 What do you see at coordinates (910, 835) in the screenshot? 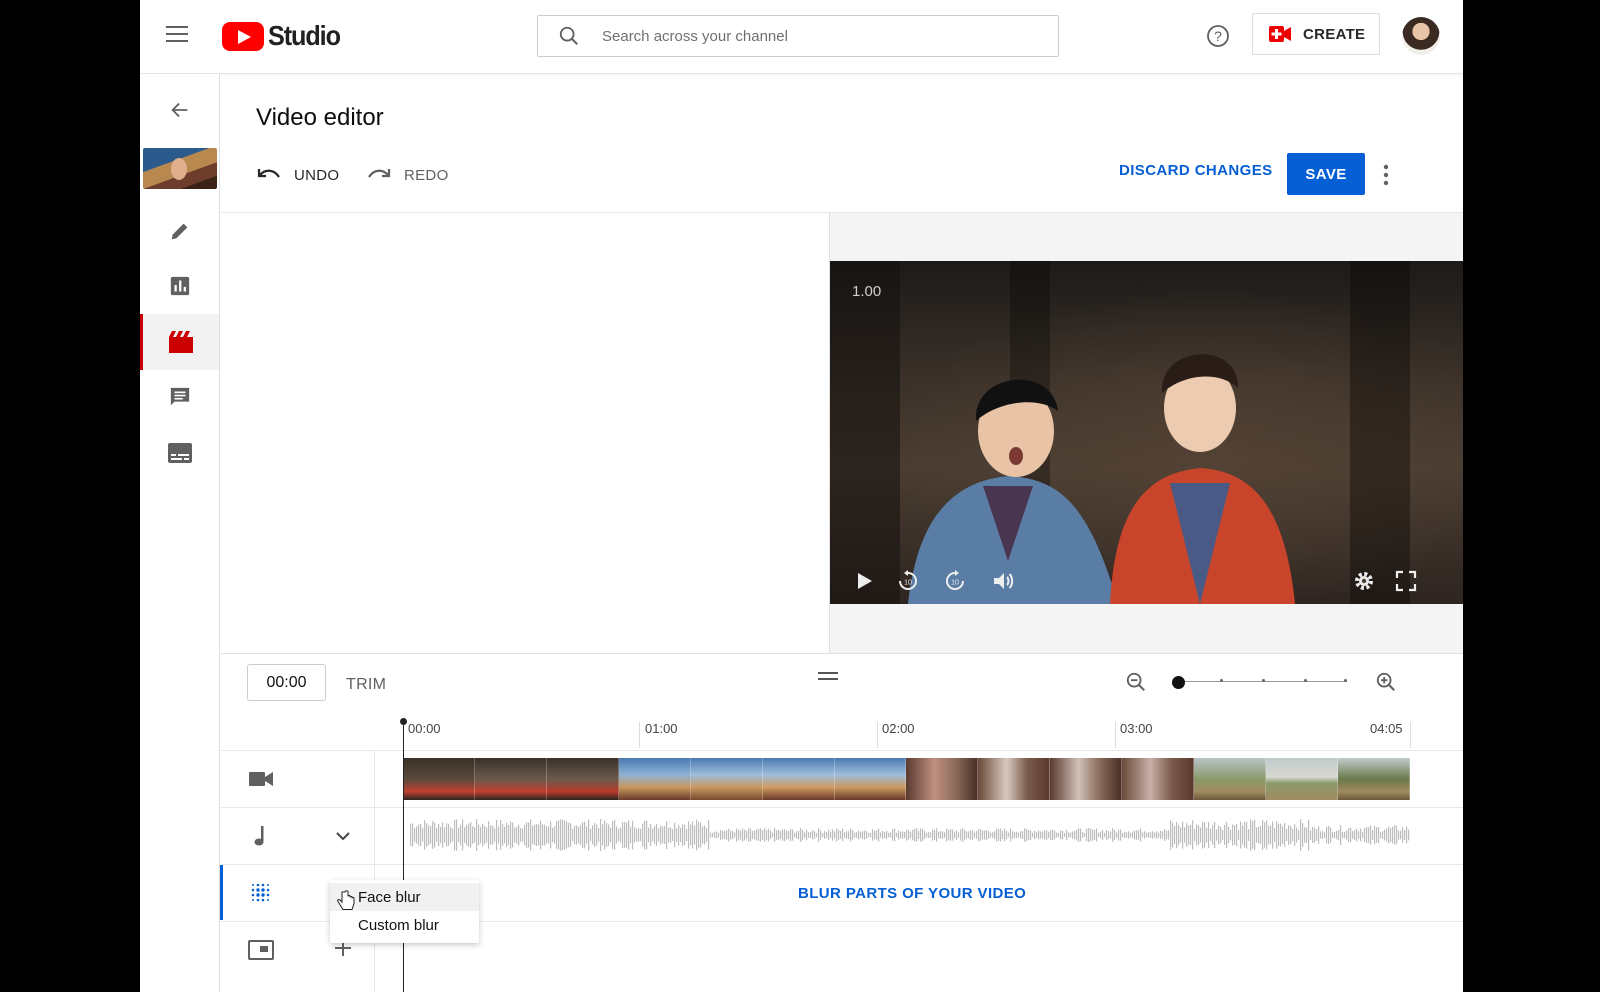
I see `audio-waveform` at bounding box center [910, 835].